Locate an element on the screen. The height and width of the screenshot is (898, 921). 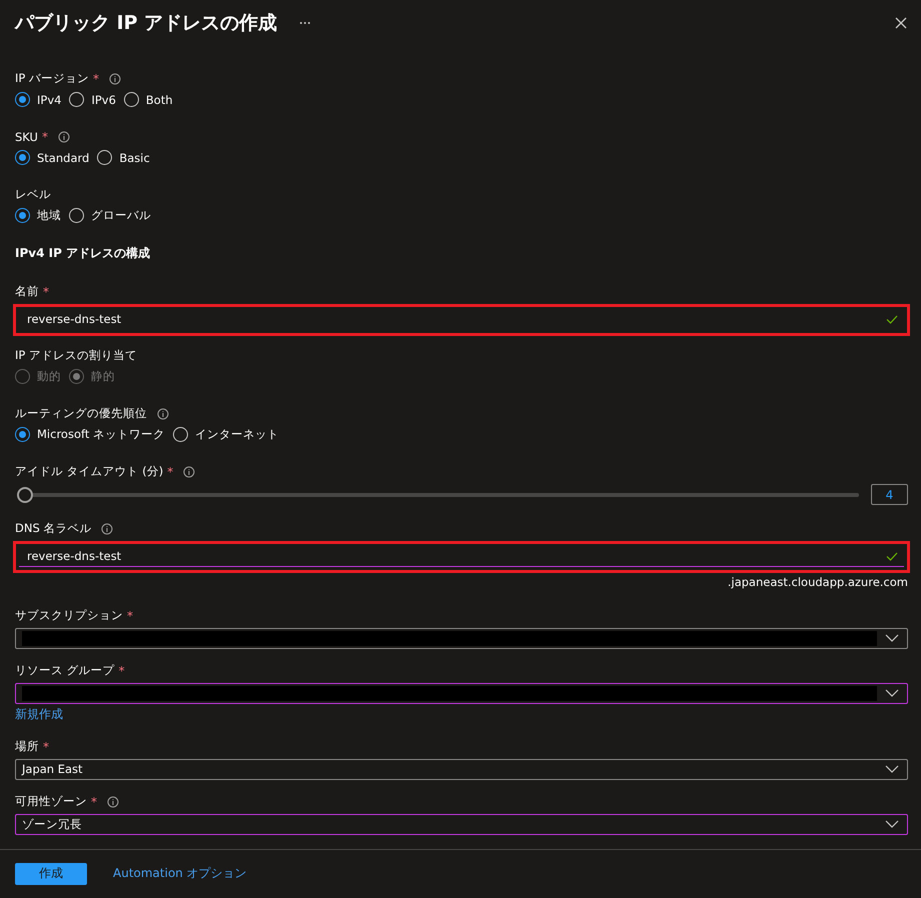
radio-option: グローバル is located at coordinates (110, 216).